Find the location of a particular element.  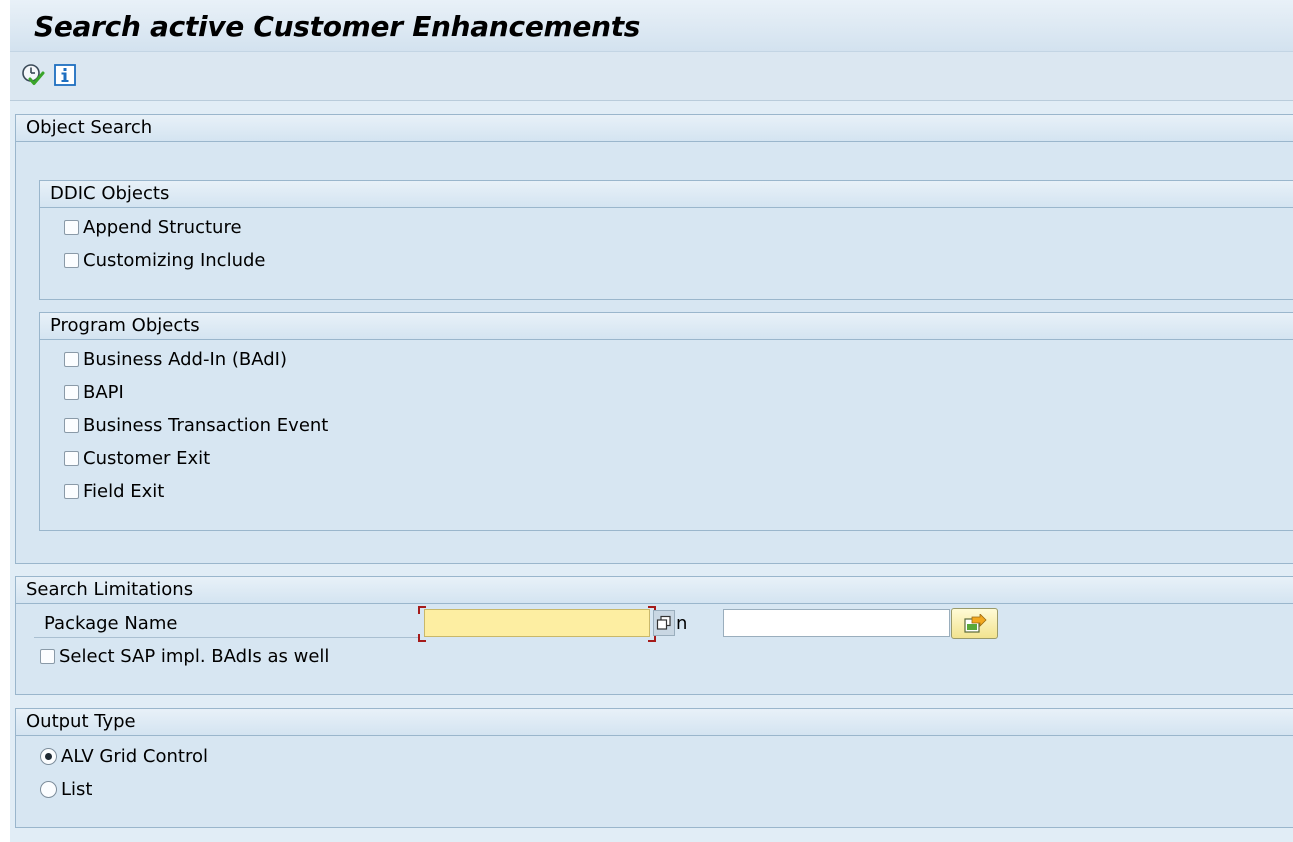

copy-icon is located at coordinates (663, 622).